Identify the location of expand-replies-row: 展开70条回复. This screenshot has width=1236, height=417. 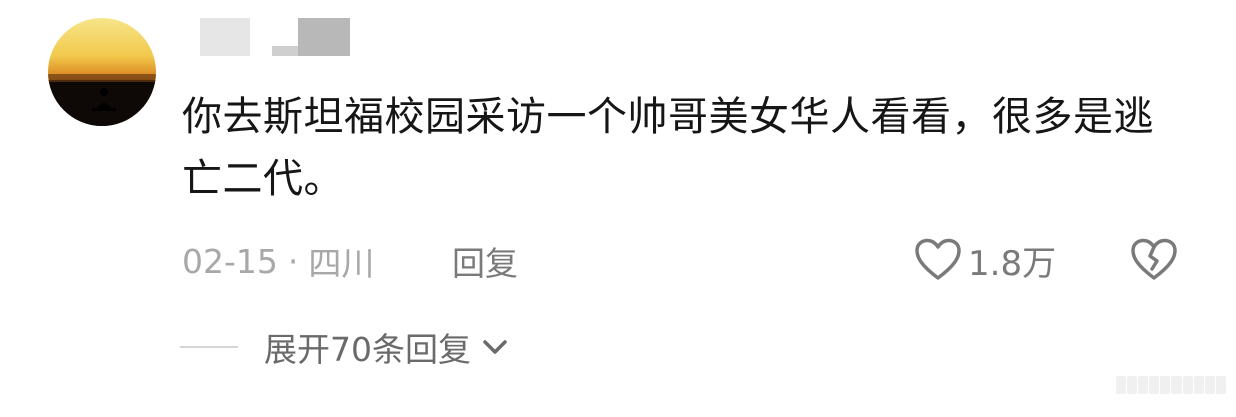
(344, 347).